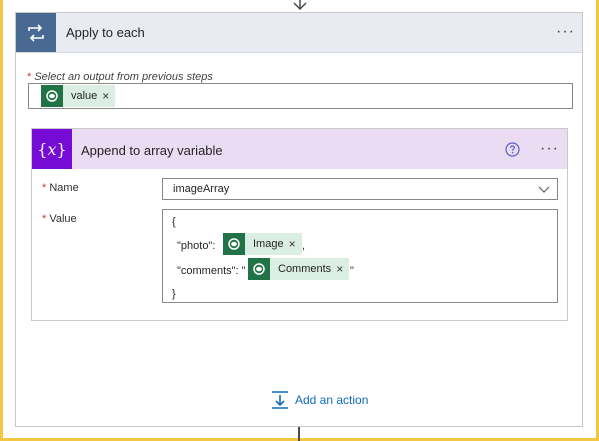  I want to click on append-to-array-title: Append to array variable, so click(152, 150).